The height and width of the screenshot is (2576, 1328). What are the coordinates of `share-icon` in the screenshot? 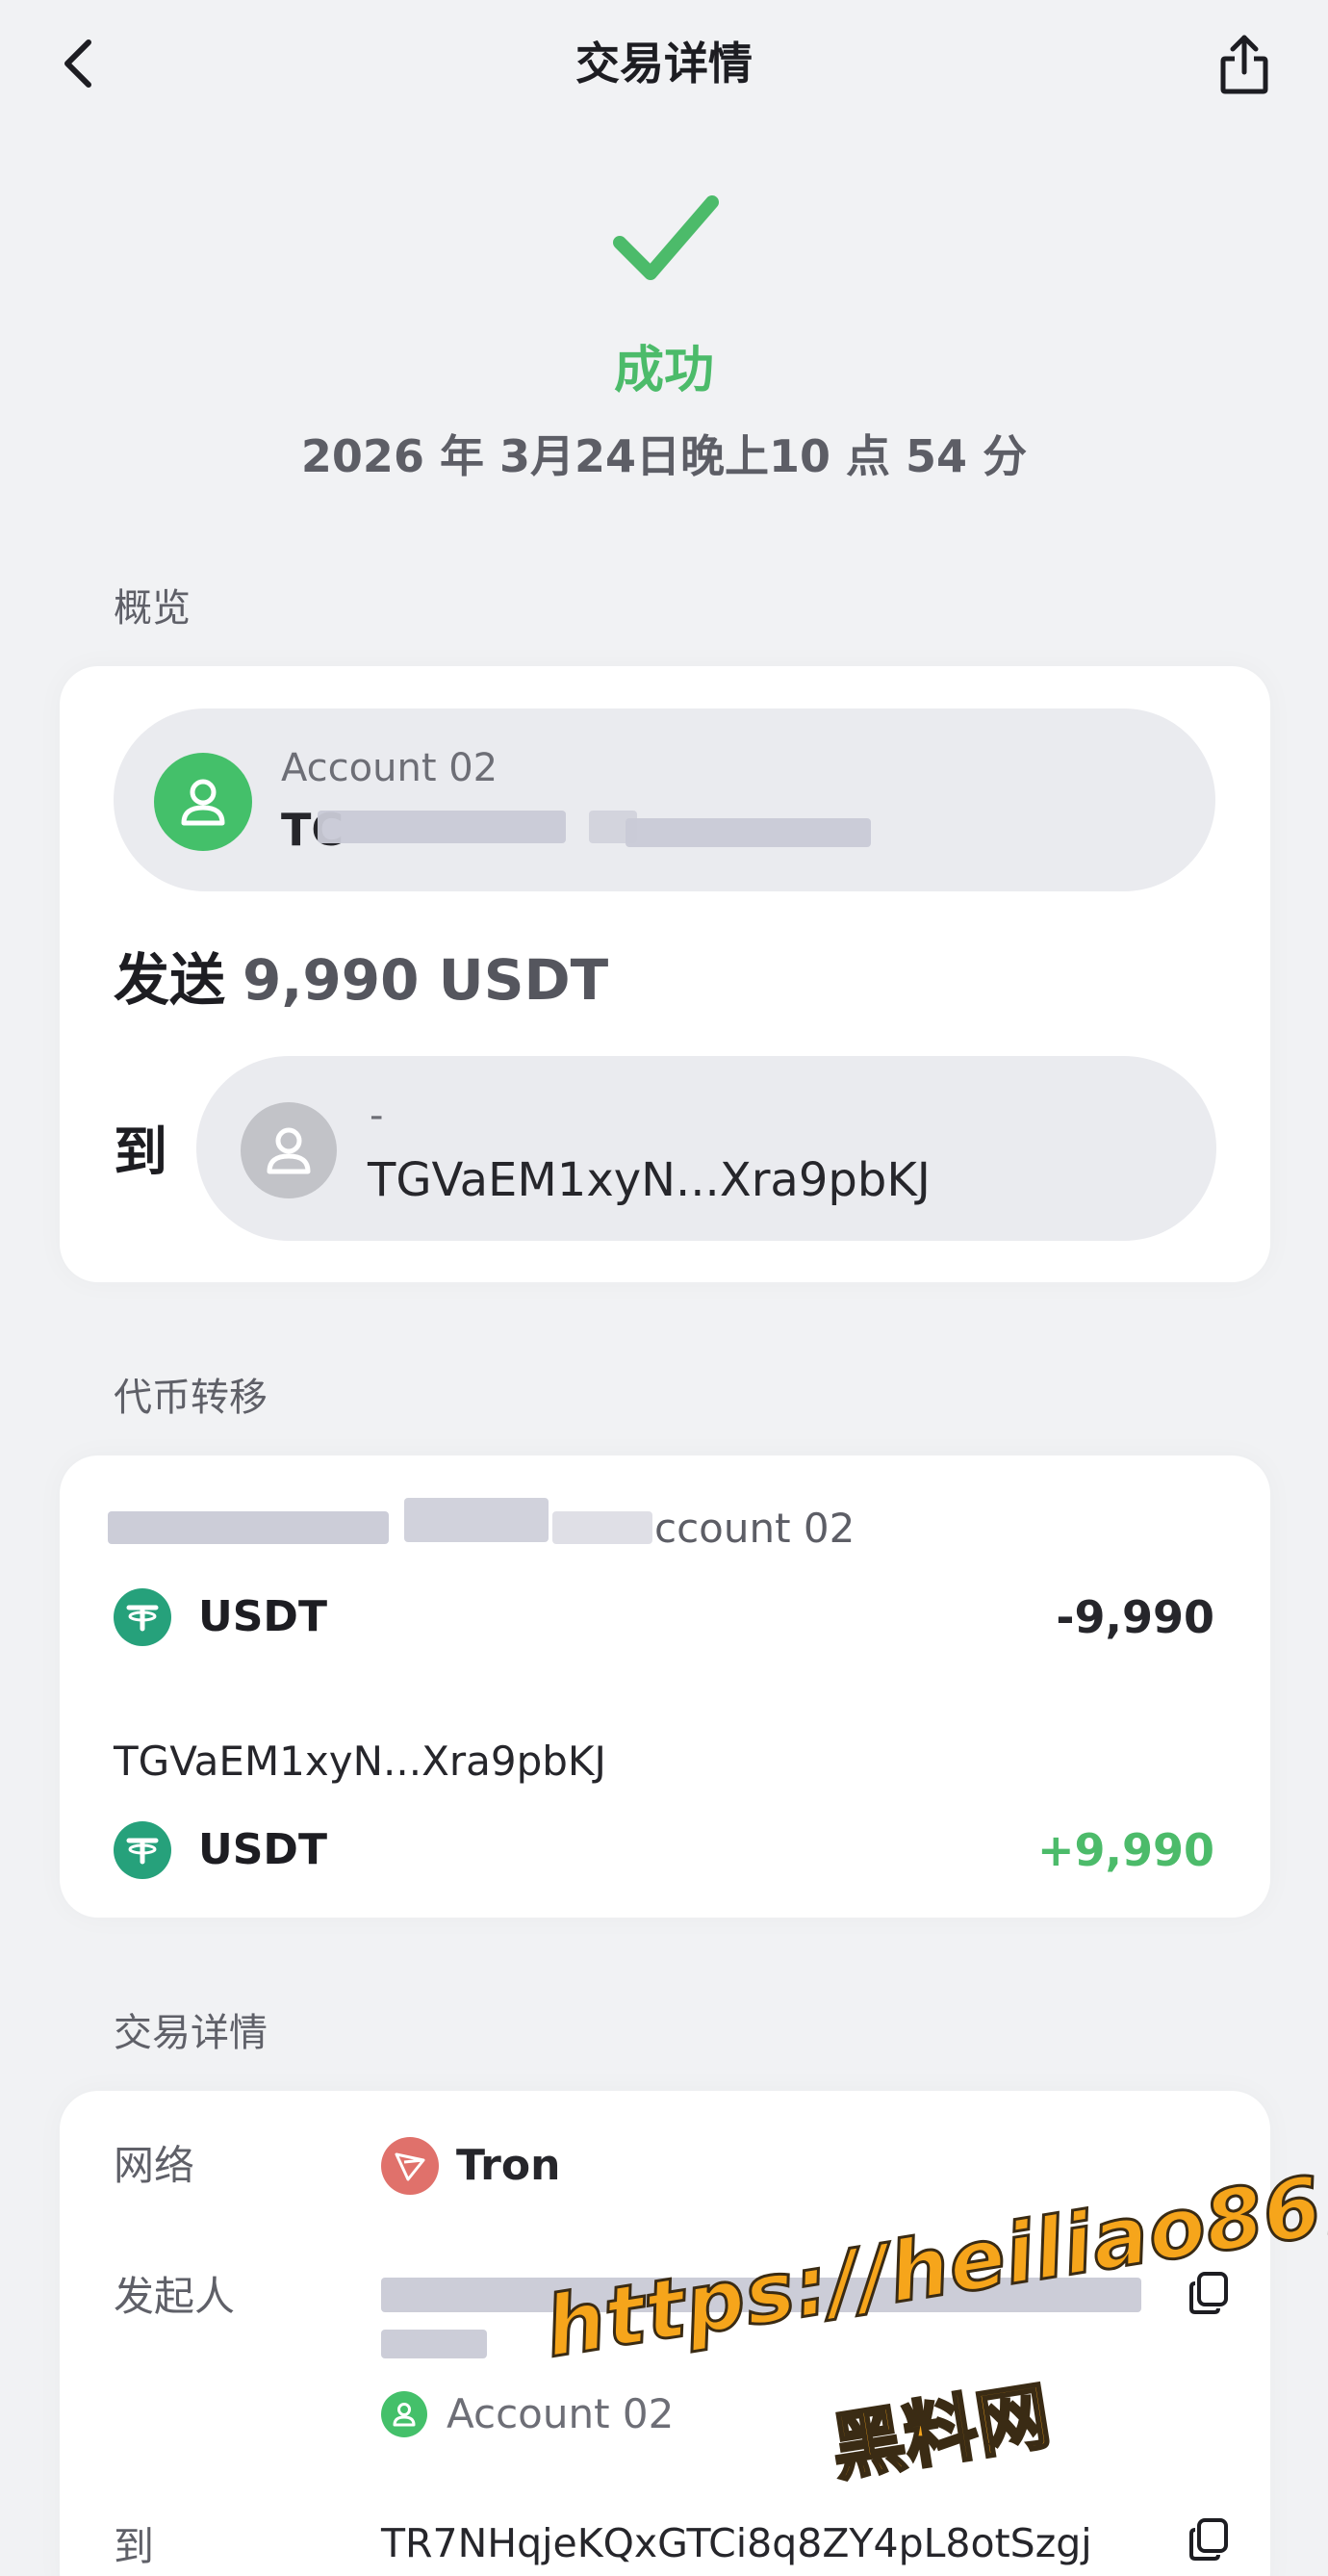 It's located at (1244, 64).